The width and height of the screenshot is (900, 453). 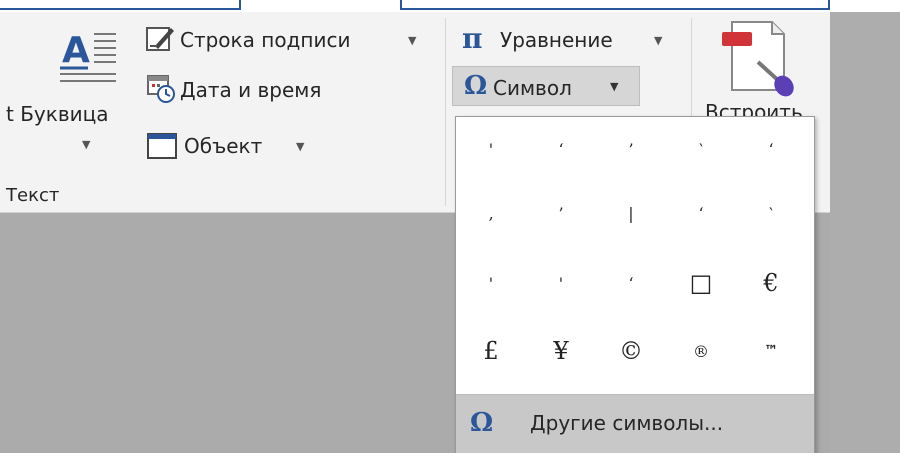 I want to click on symbol-label: Символ, so click(x=532, y=88).